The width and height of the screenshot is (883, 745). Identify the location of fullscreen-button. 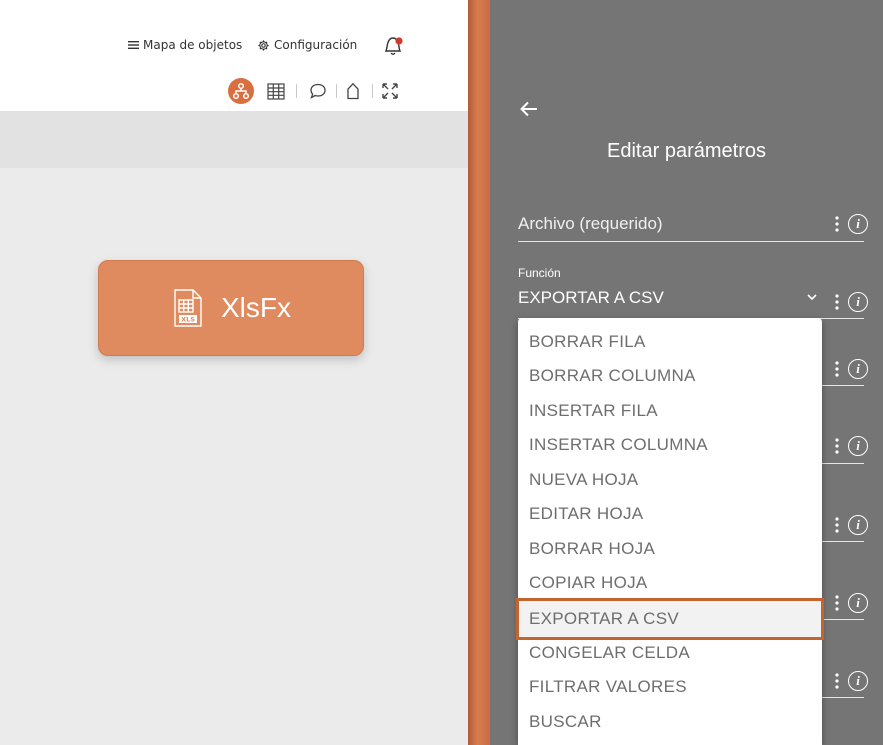
(390, 91).